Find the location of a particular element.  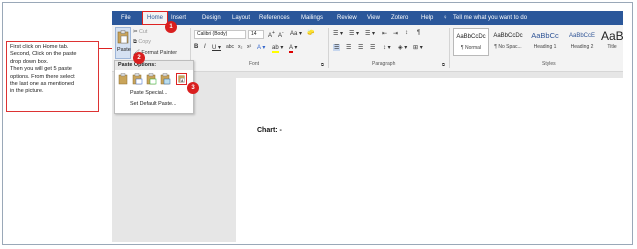

style-name: Title is located at coordinates (612, 47).